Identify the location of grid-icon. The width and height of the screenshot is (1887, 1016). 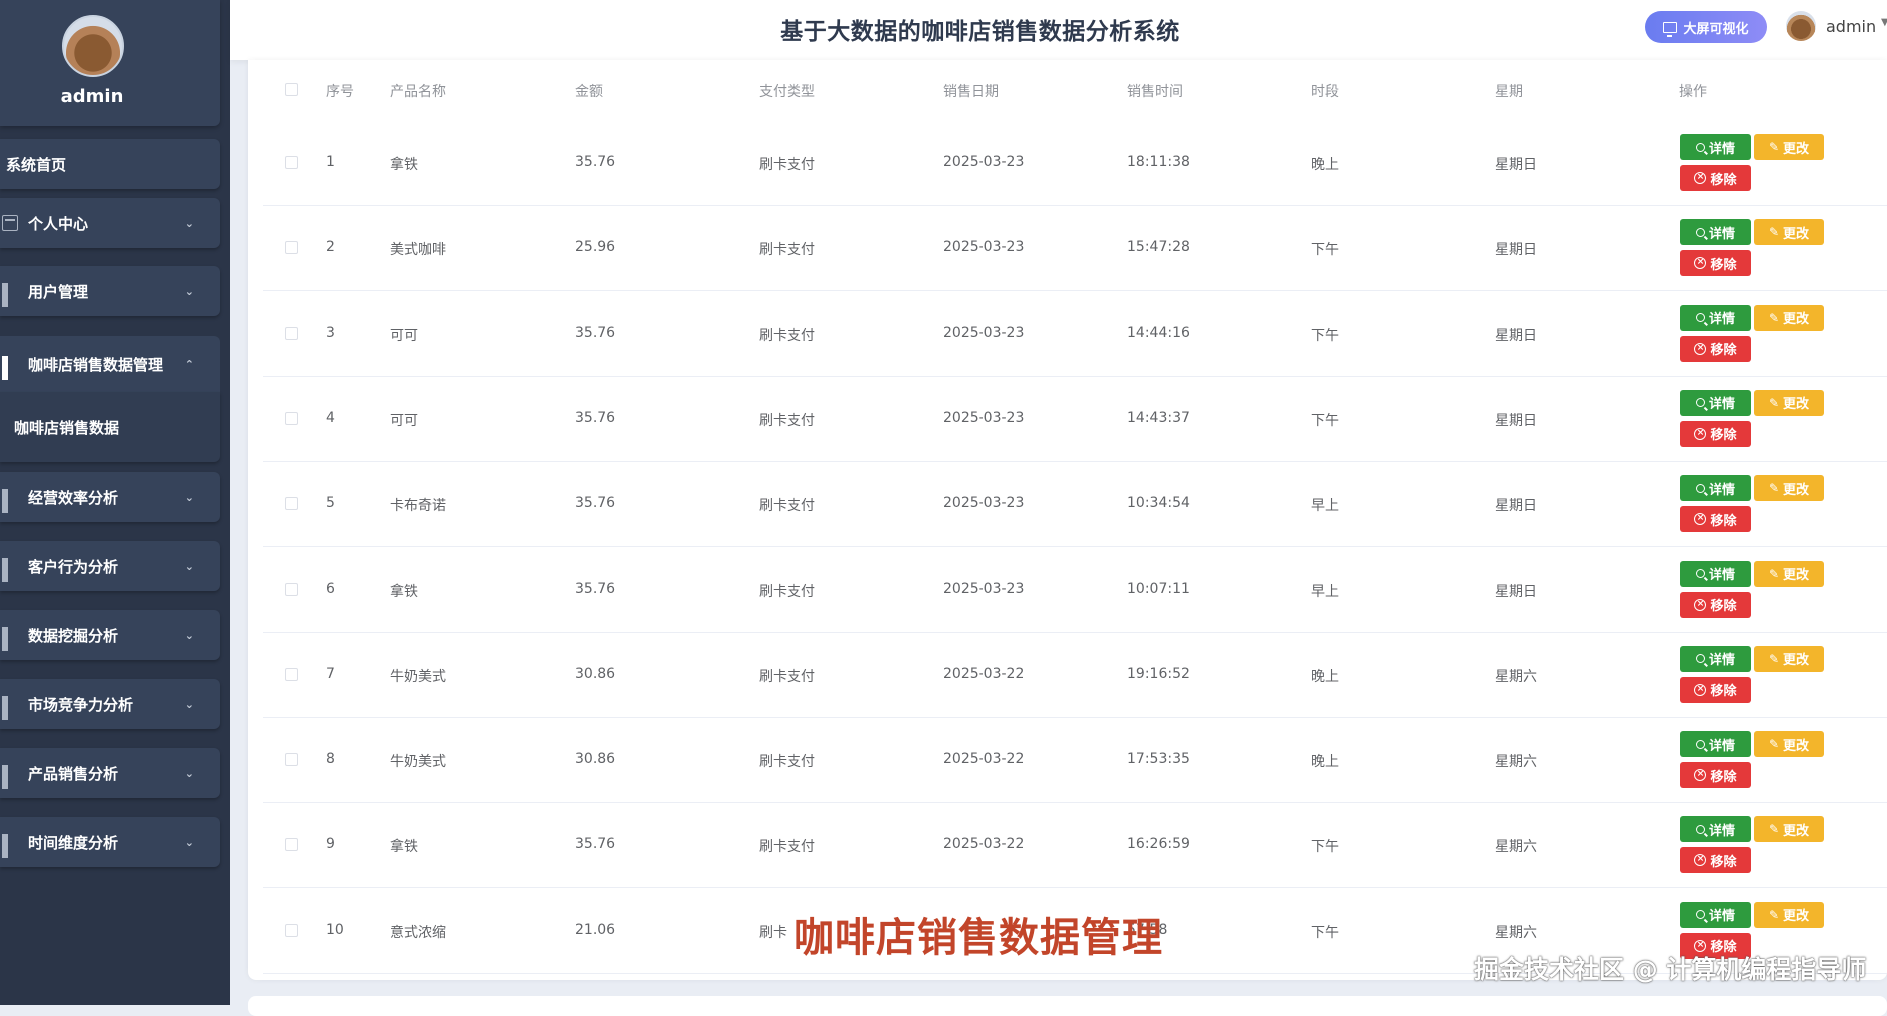
(10, 570).